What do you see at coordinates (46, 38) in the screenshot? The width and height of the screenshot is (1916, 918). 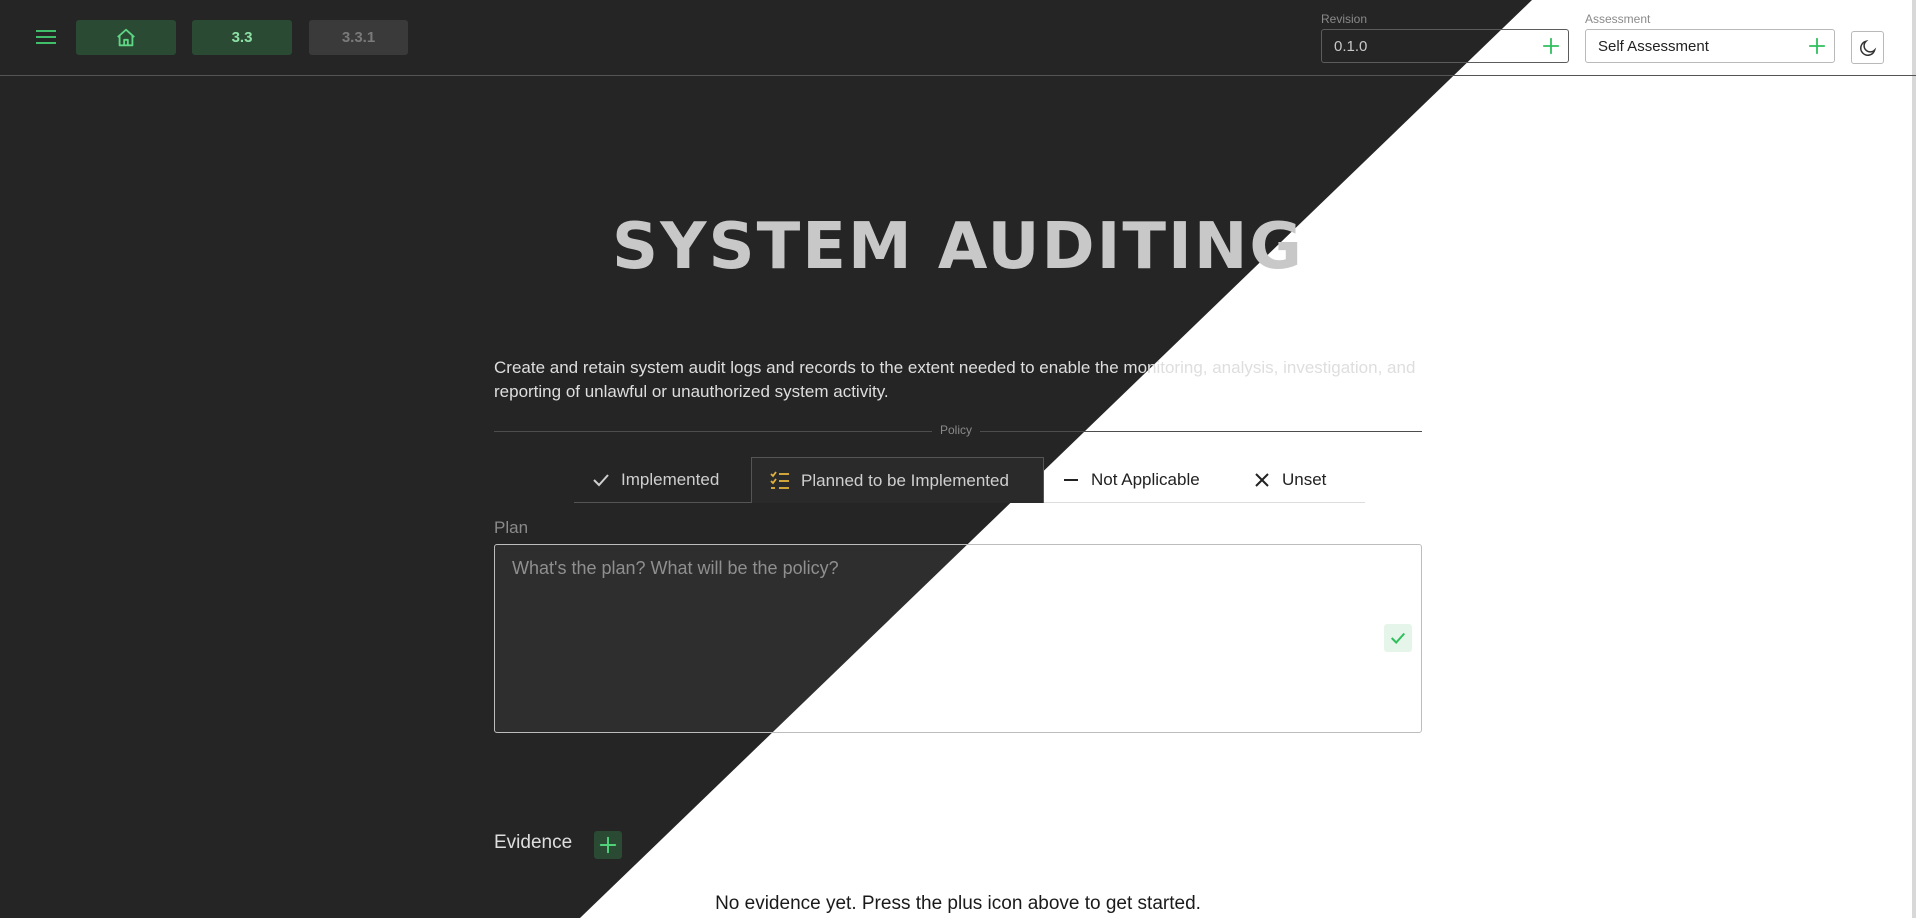 I see `hamburger-menu-icon` at bounding box center [46, 38].